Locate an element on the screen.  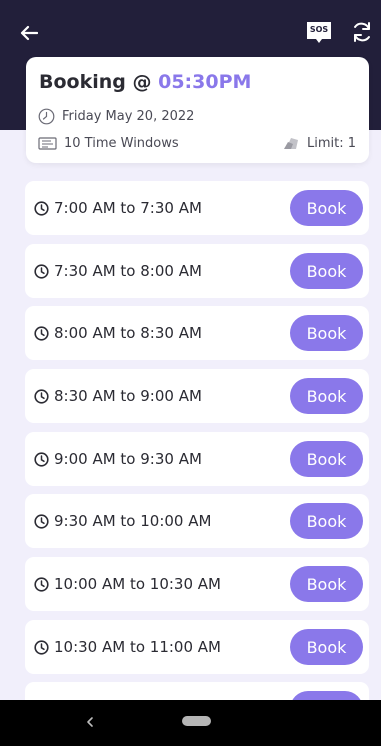
refresh-icon is located at coordinates (362, 32).